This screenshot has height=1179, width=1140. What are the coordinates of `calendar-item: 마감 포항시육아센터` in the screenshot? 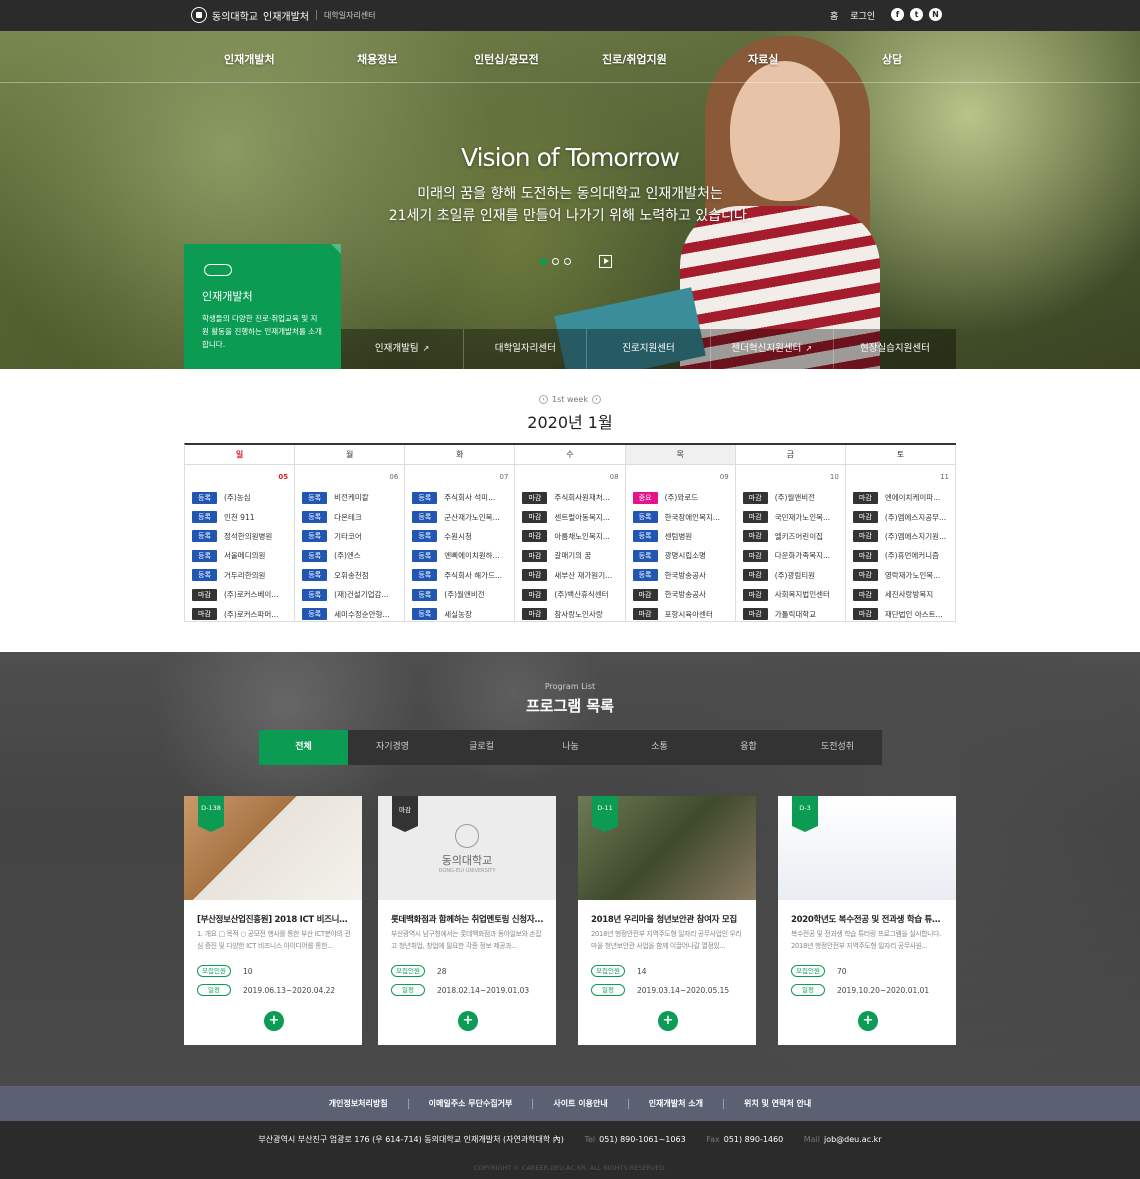 It's located at (682, 613).